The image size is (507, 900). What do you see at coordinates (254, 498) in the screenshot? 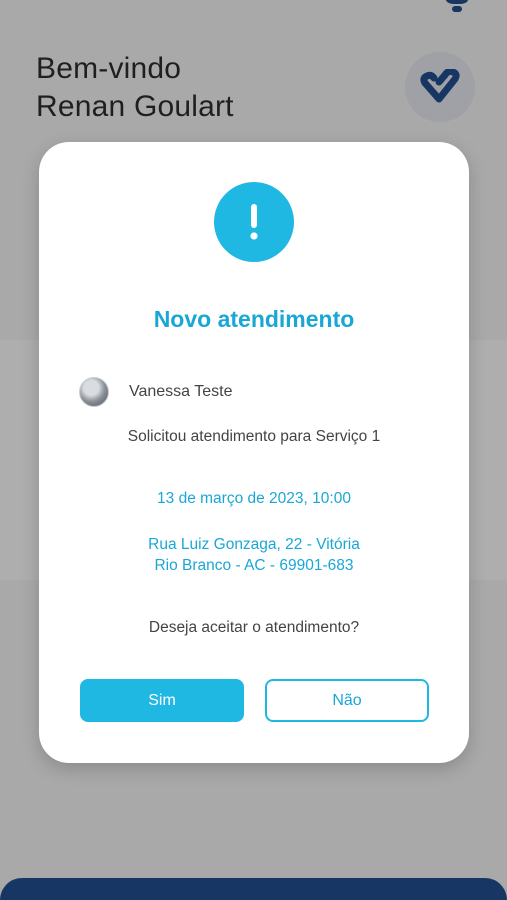
I see `appointment-datetime: 13 de março de 2023, 10:00` at bounding box center [254, 498].